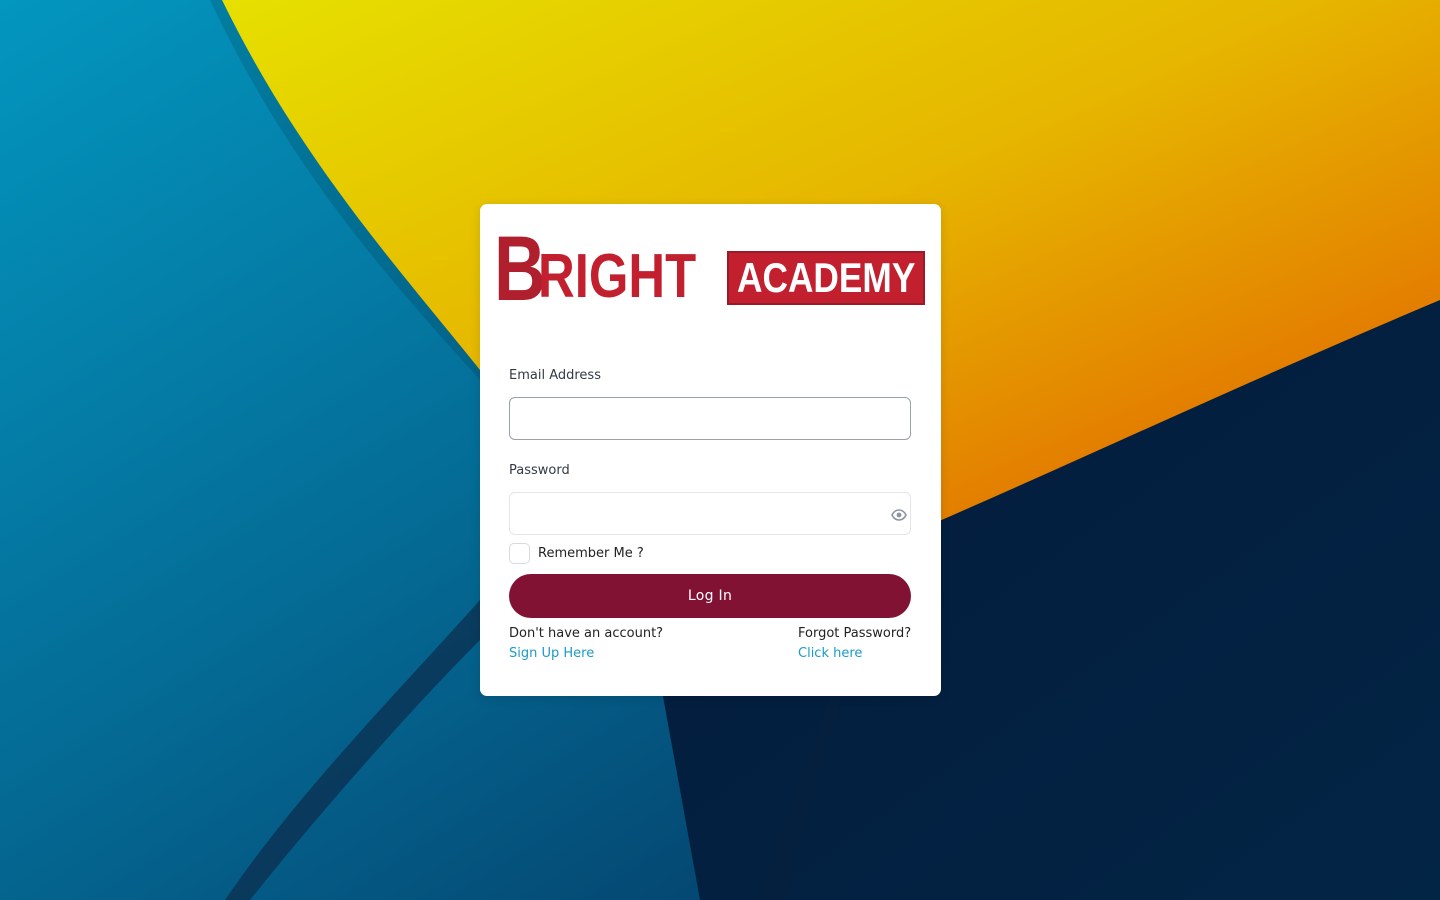  Describe the element at coordinates (555, 375) in the screenshot. I see `email-label: Email Address` at that location.